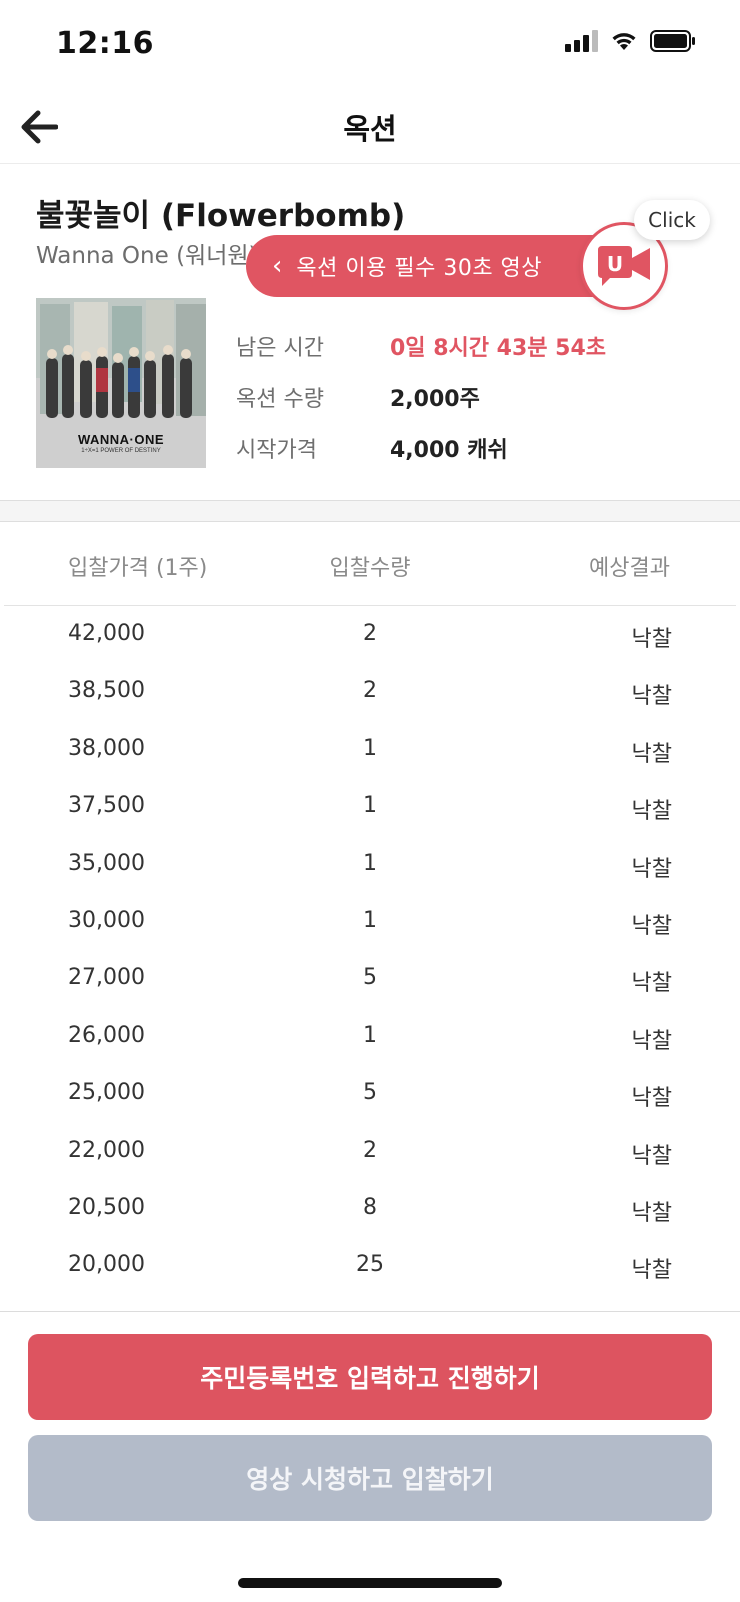 The width and height of the screenshot is (740, 1602). I want to click on required-video-banner: ‹ 옥션 이용 필수 30초 영상, so click(441, 266).